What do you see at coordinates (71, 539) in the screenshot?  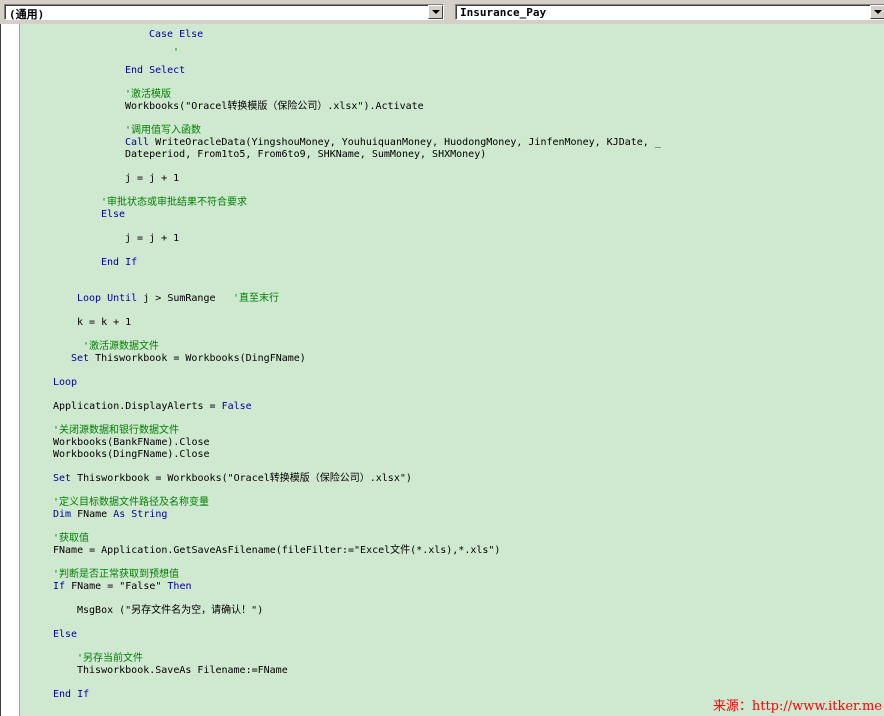 I see `code-comment: '获取值` at bounding box center [71, 539].